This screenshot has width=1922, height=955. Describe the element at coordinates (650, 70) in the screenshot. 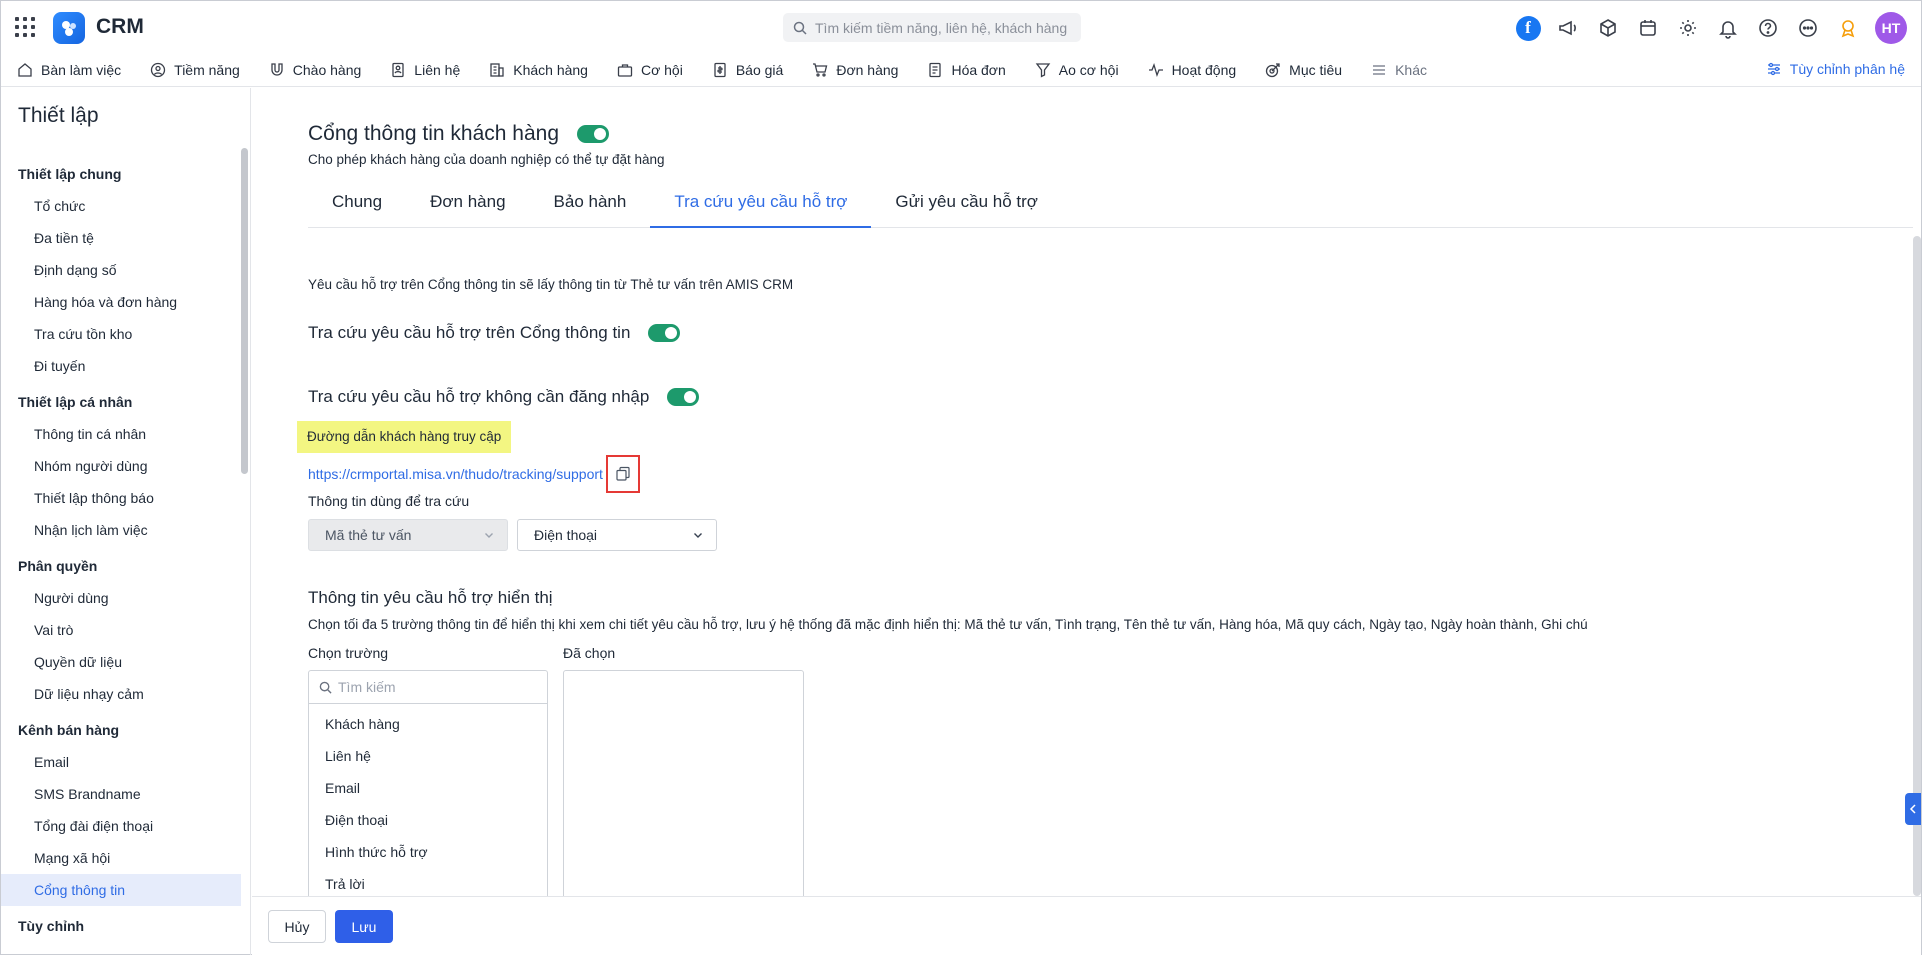

I see `nav-item-opportunities: Cơ hội` at that location.